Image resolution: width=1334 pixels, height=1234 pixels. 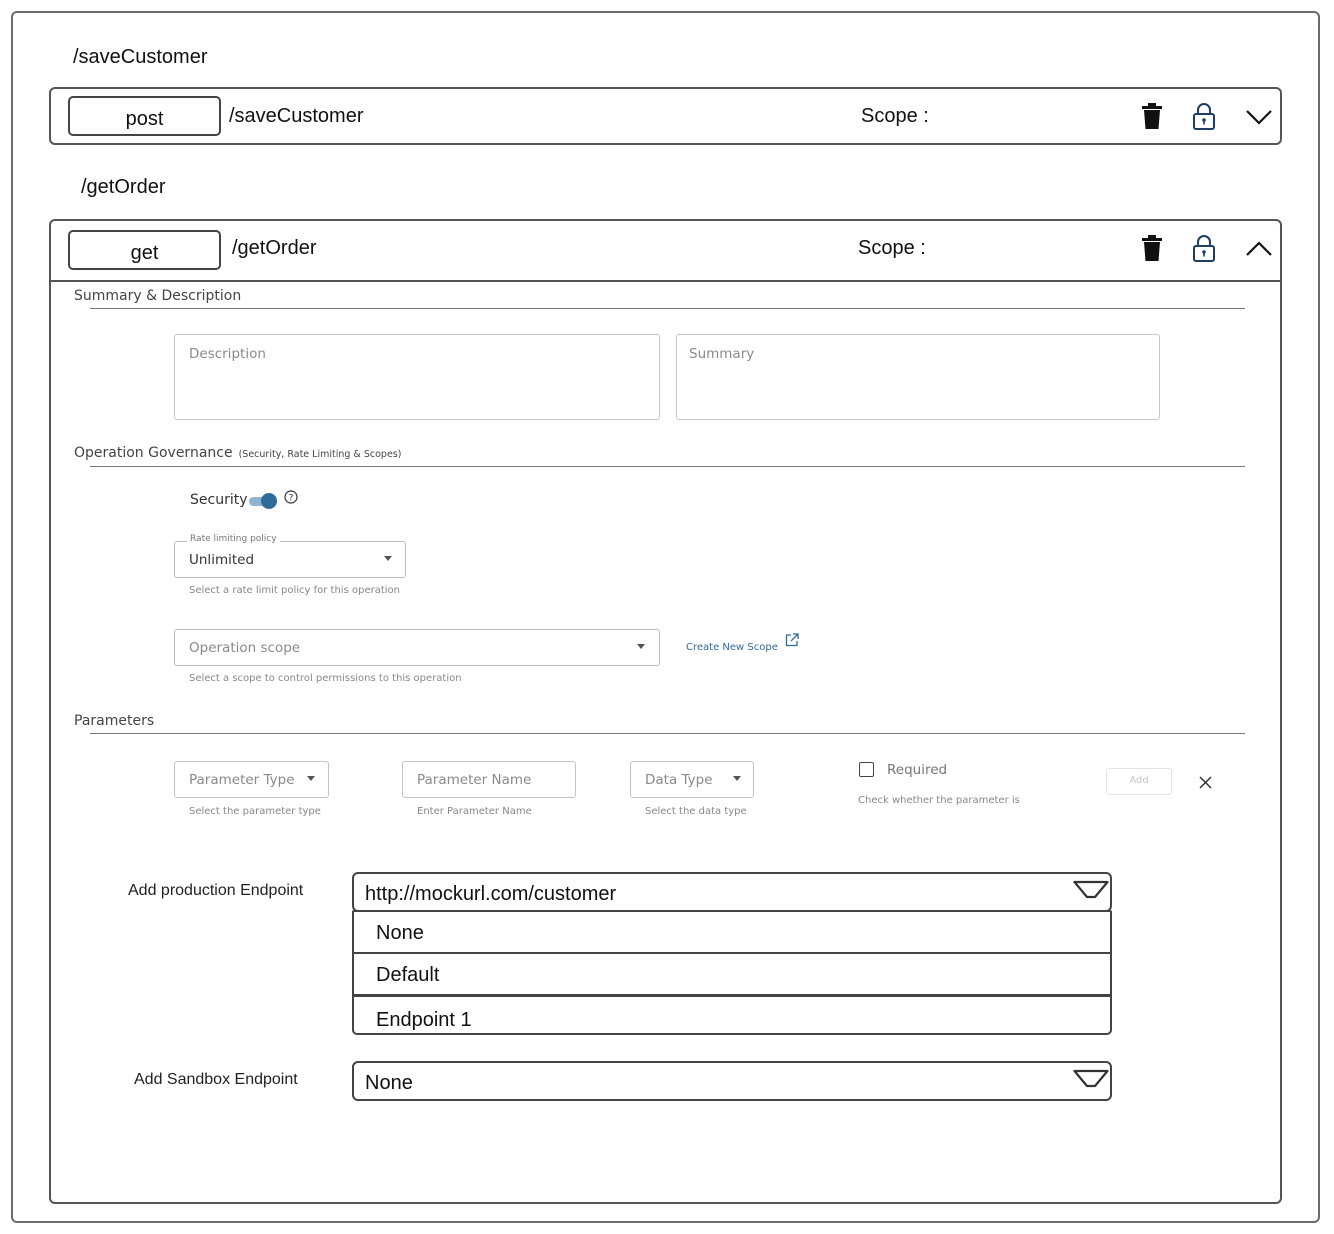 I want to click on data-type-placeholder: Data Type, so click(x=679, y=780).